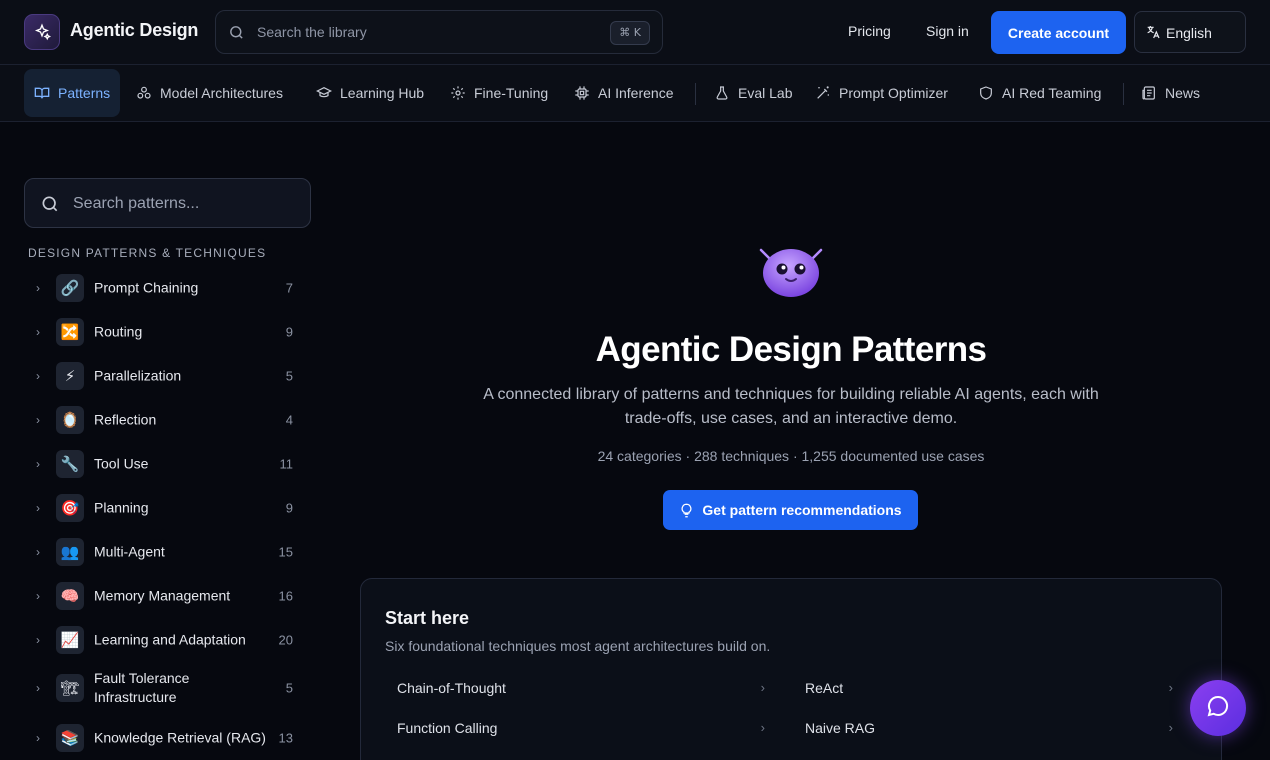  What do you see at coordinates (947, 31) in the screenshot?
I see `sign-in-link: Sign in` at bounding box center [947, 31].